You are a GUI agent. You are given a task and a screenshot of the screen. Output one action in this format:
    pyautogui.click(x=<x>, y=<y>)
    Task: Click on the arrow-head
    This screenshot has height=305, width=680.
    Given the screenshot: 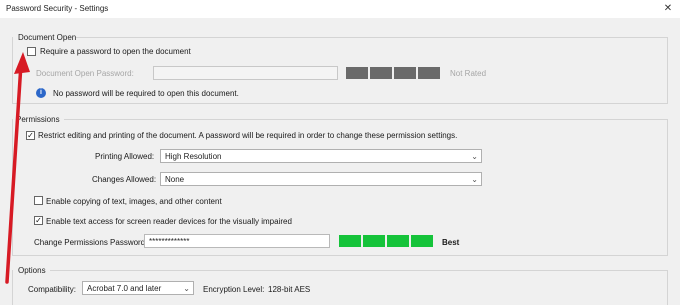 What is the action you would take?
    pyautogui.click(x=22, y=63)
    